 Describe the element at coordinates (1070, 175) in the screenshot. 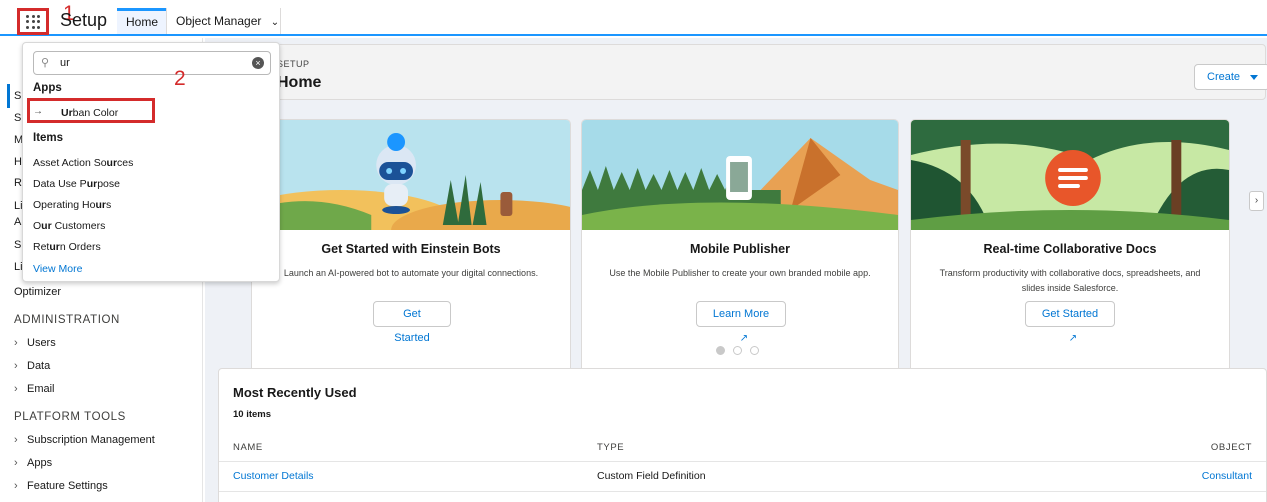

I see `collaborative-docs-illustration` at that location.